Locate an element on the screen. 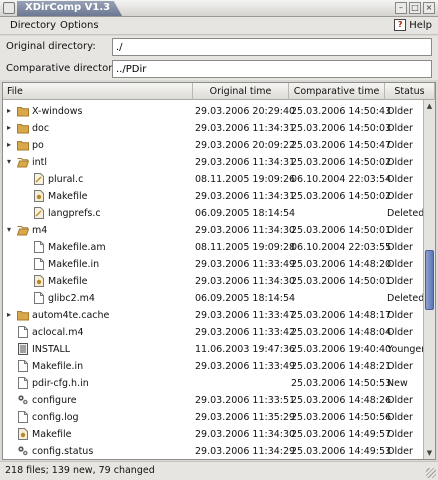 This screenshot has height=480, width=438. script-icon is located at coordinates (23, 400).